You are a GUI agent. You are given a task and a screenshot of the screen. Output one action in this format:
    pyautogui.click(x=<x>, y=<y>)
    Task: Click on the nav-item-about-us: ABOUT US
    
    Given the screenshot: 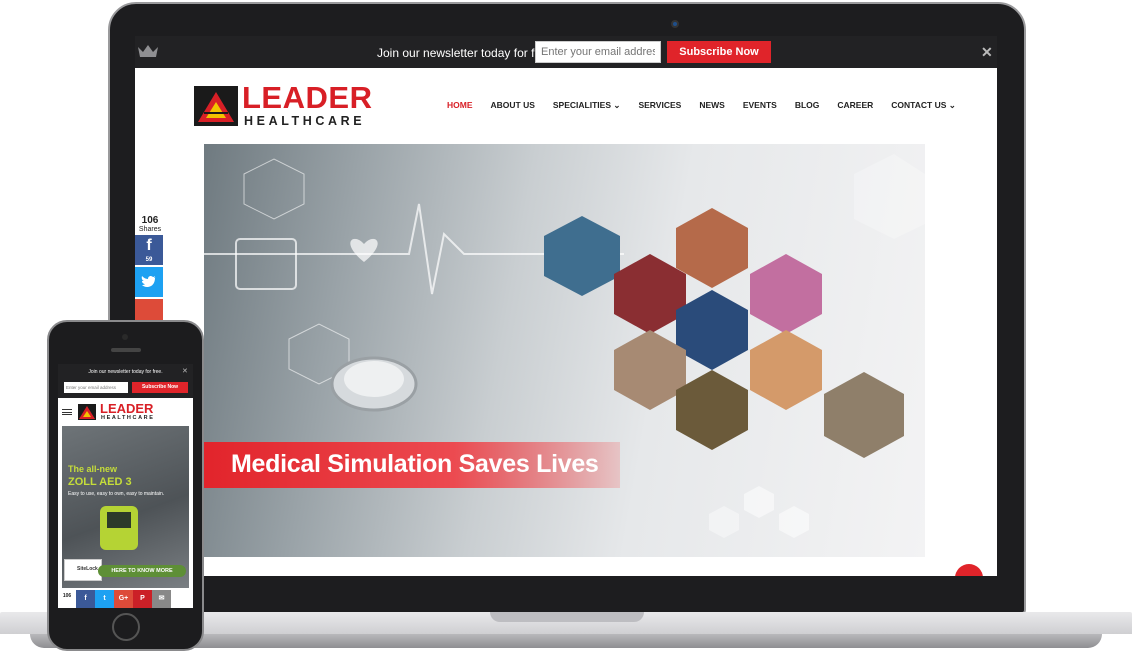 What is the action you would take?
    pyautogui.click(x=513, y=105)
    